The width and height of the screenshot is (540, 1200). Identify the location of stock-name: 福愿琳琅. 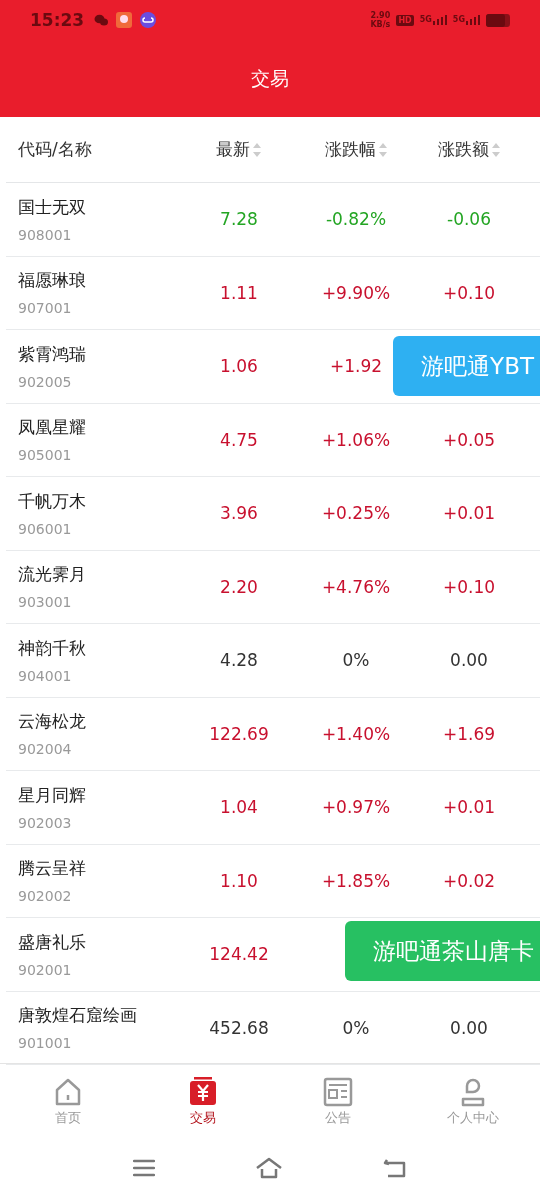
(52, 281).